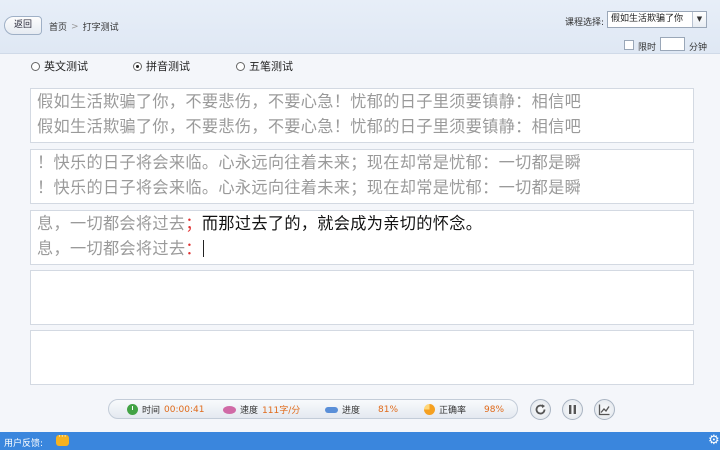 The image size is (720, 450). I want to click on statistics-button, so click(604, 409).